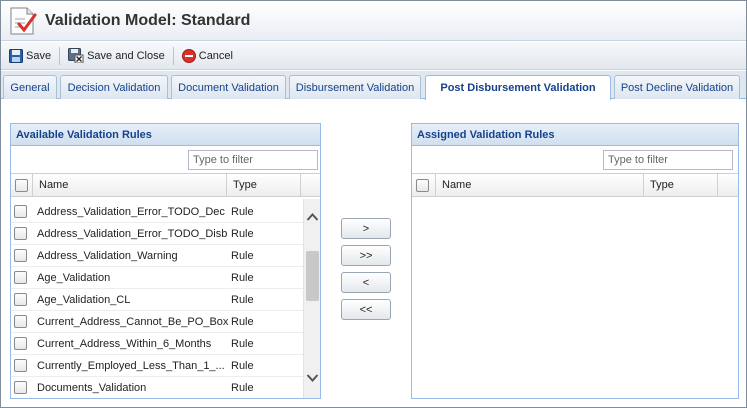  Describe the element at coordinates (165, 159) in the screenshot. I see `available-filter-row` at that location.